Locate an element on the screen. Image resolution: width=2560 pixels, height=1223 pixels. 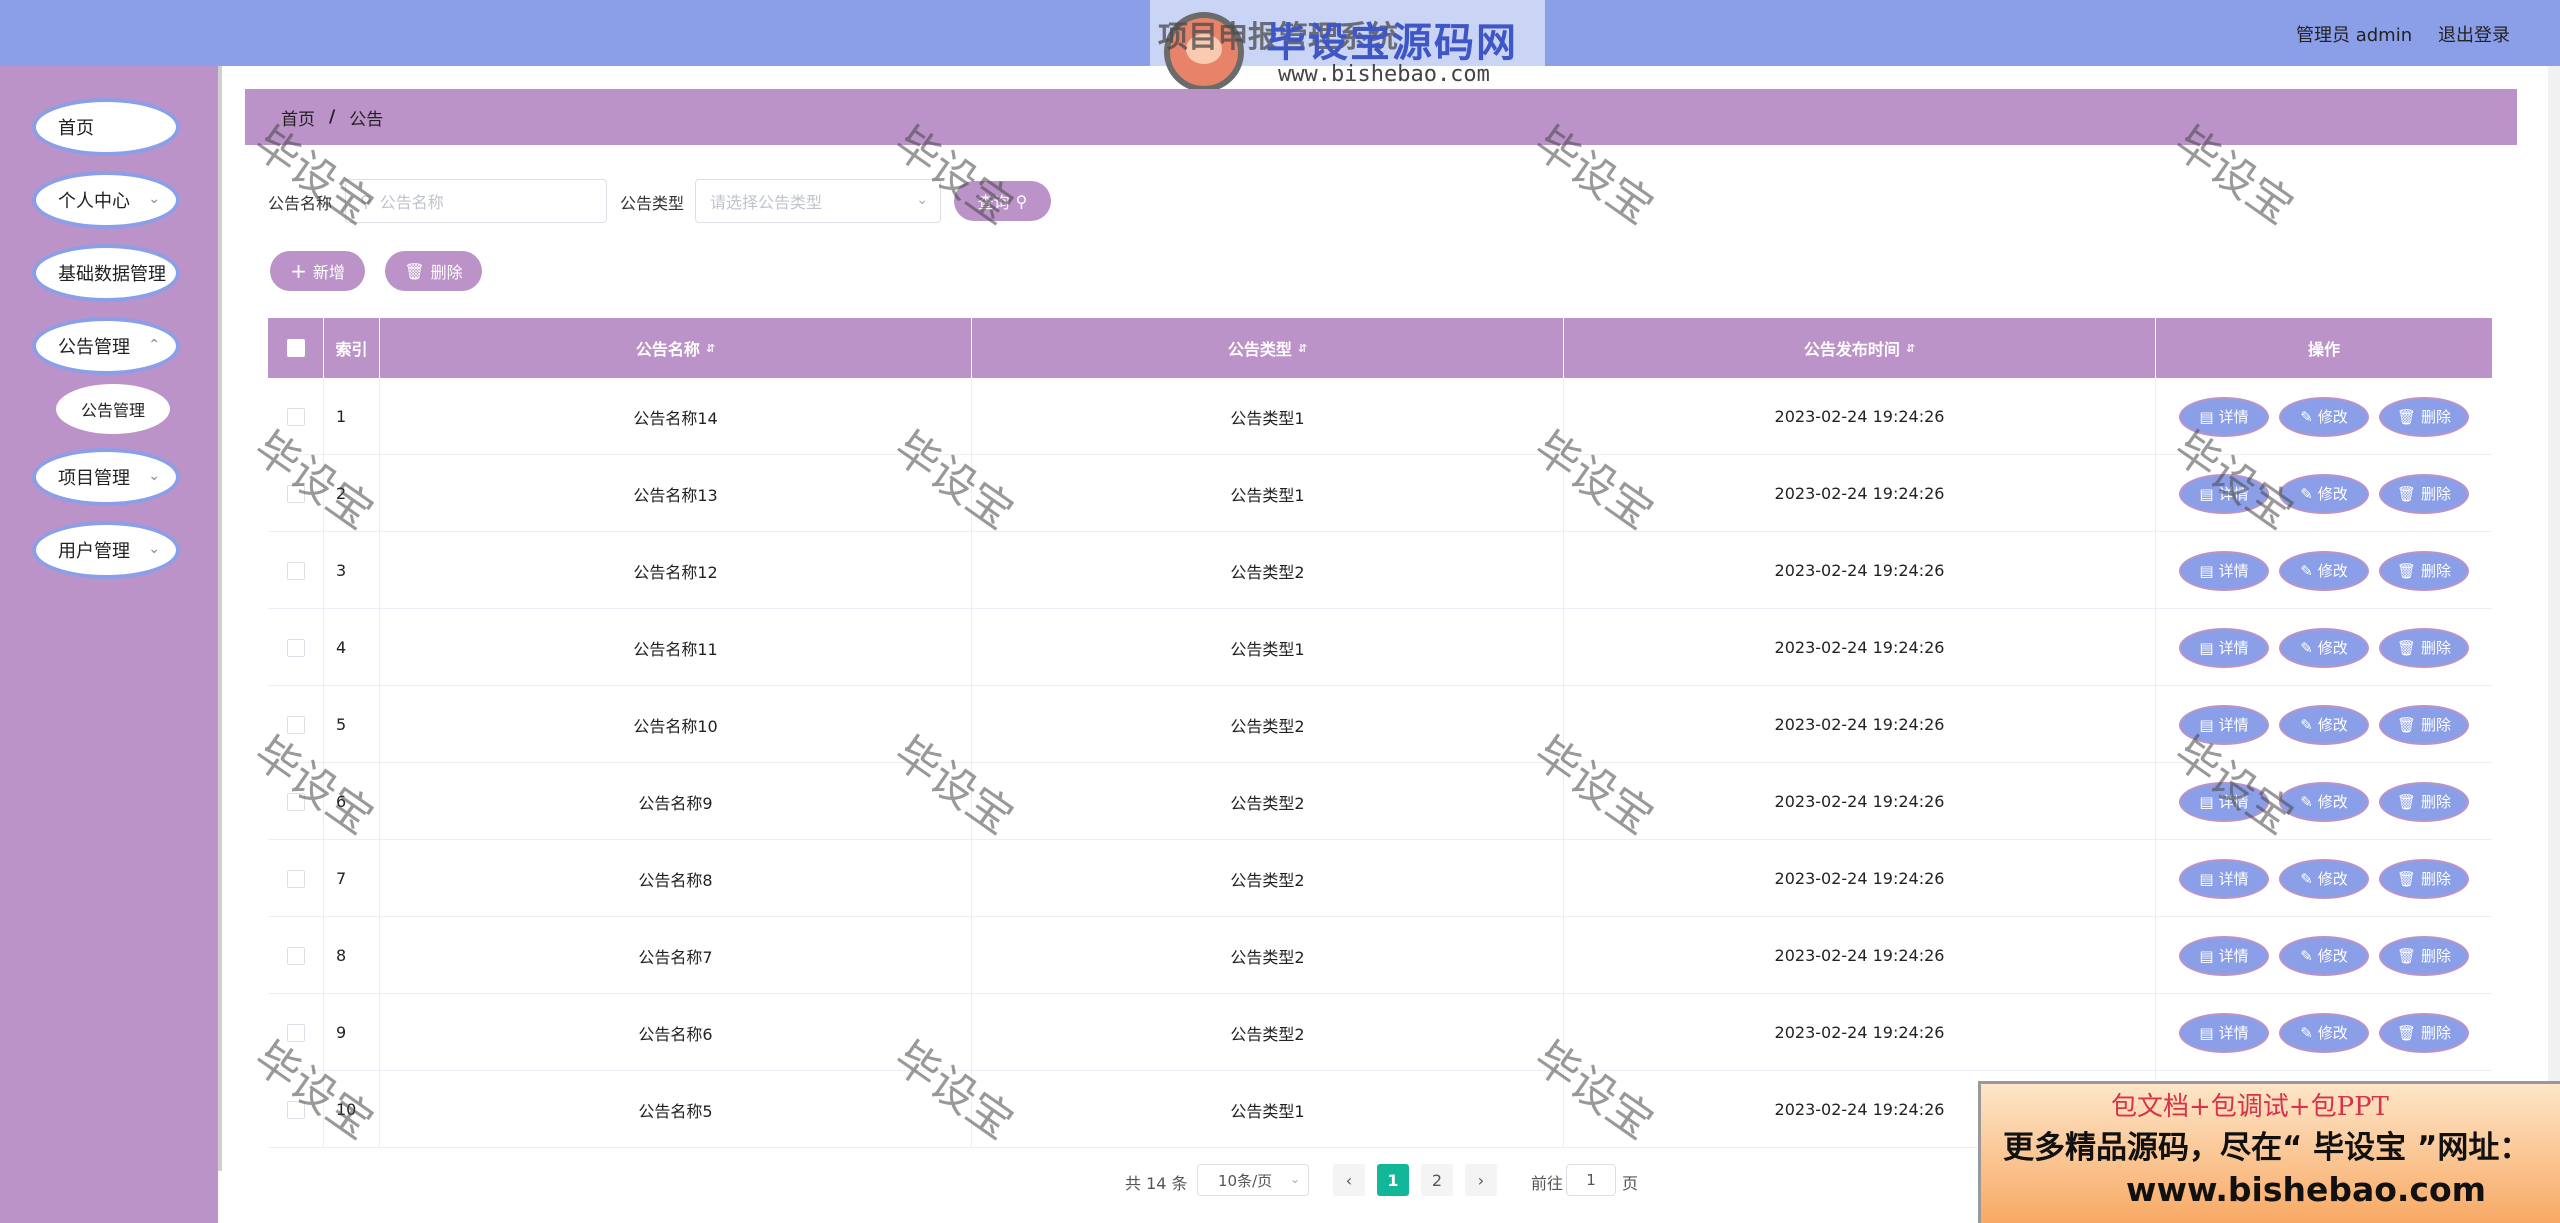
next-page-button: › is located at coordinates (1481, 1180).